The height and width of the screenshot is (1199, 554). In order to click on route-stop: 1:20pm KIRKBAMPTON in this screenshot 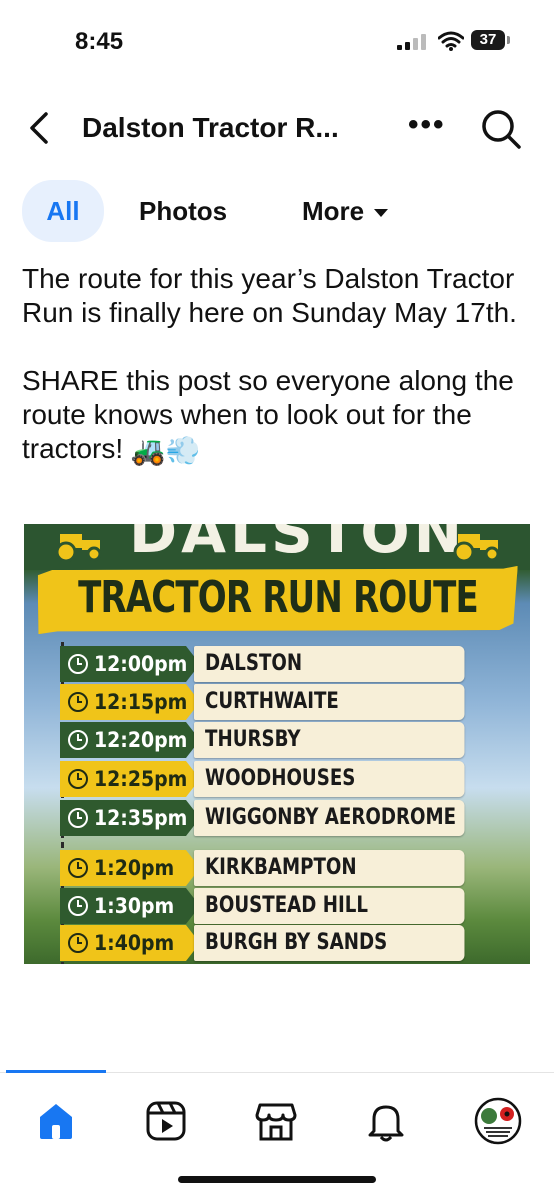, I will do `click(274, 868)`.